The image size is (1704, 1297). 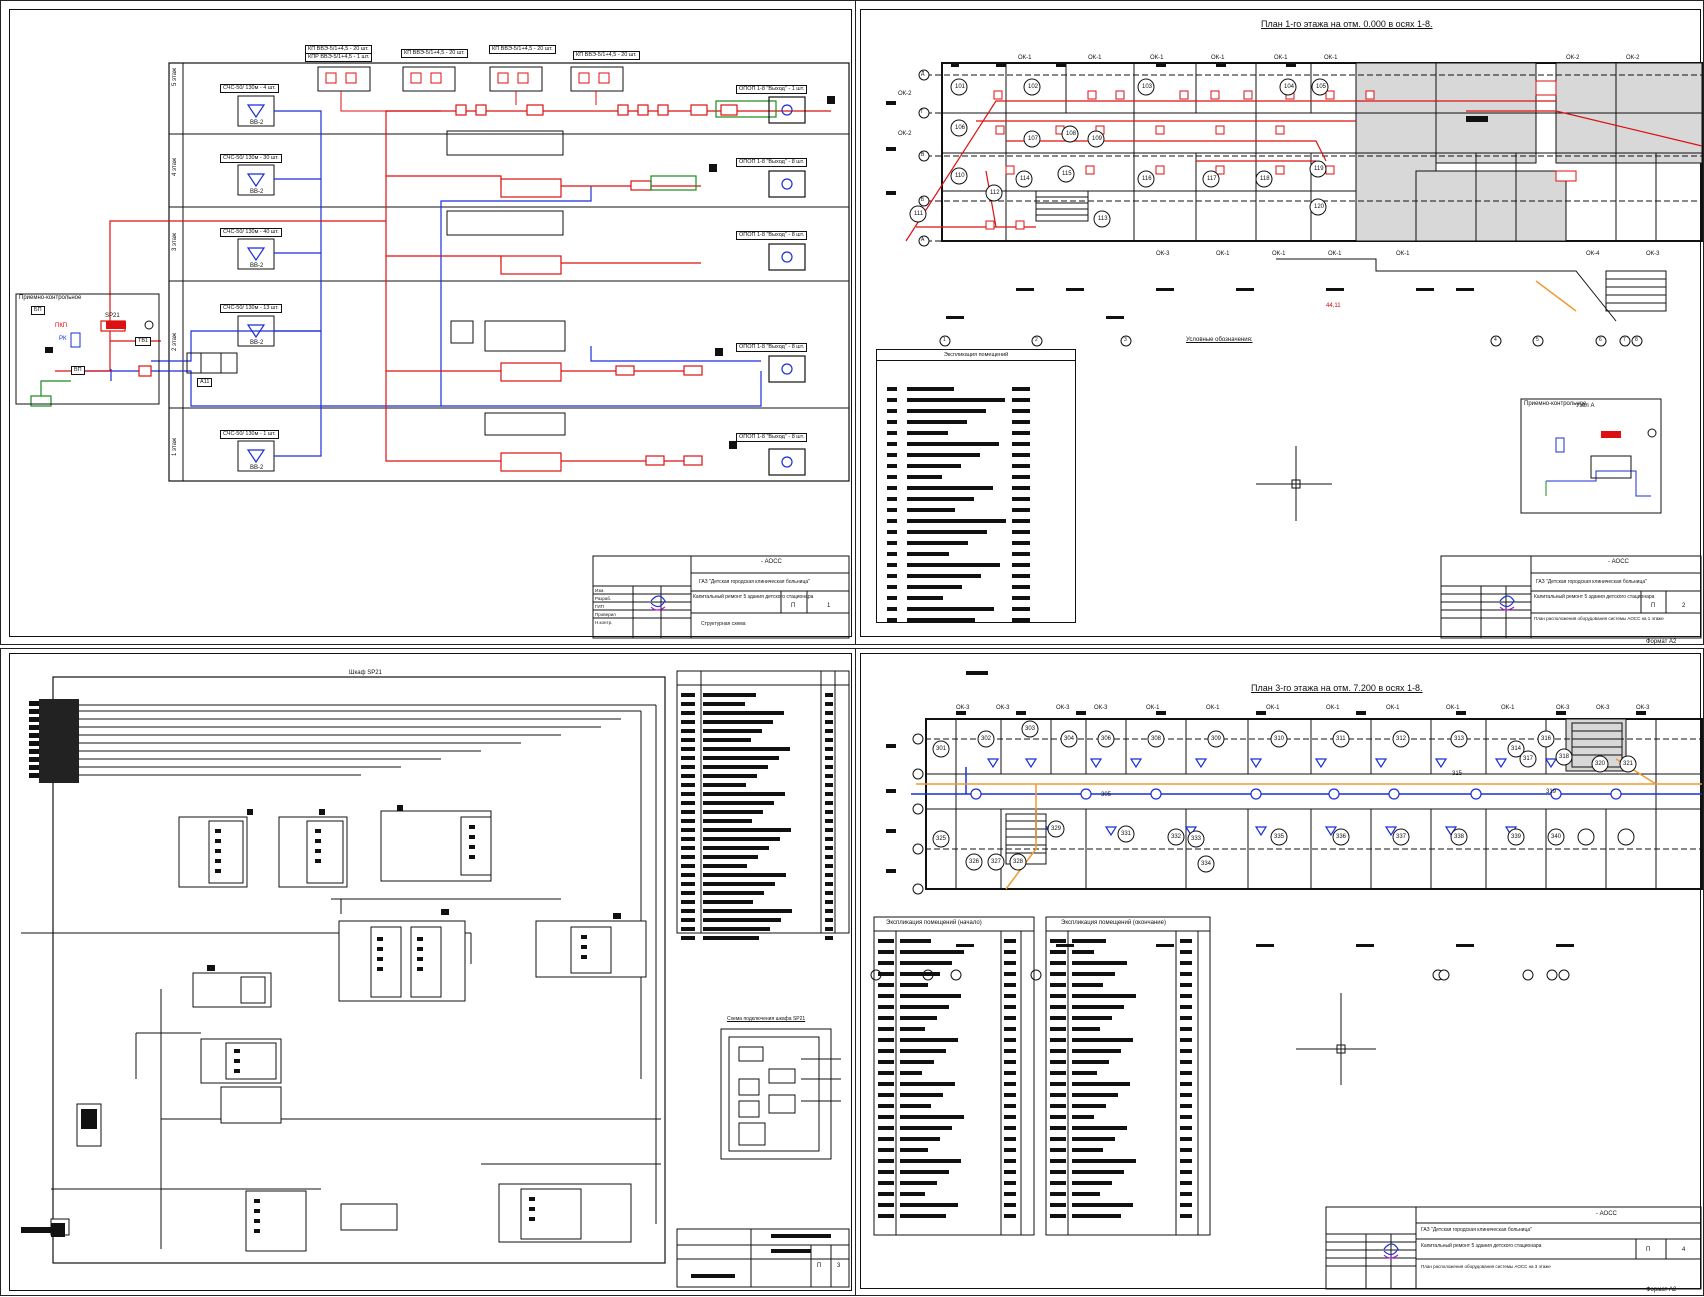 I want to click on room-number: 318, so click(x=1564, y=757).